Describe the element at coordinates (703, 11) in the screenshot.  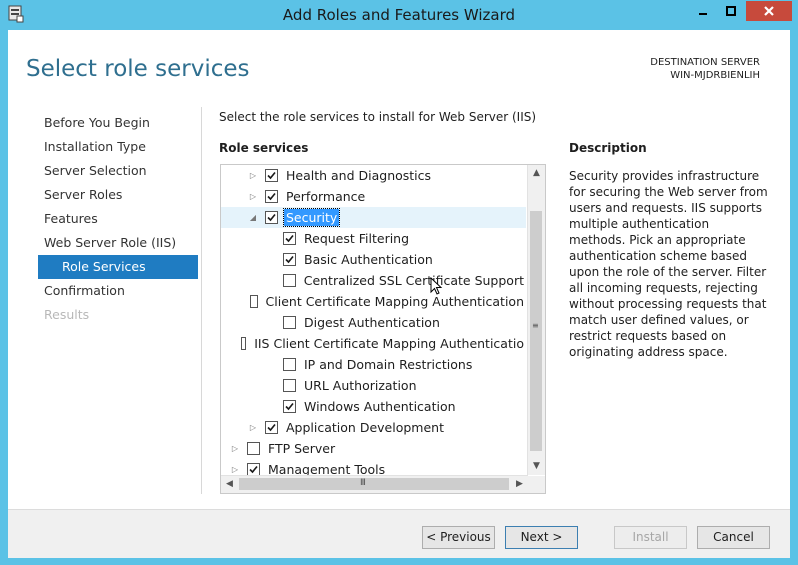
I see `minimize-button` at that location.